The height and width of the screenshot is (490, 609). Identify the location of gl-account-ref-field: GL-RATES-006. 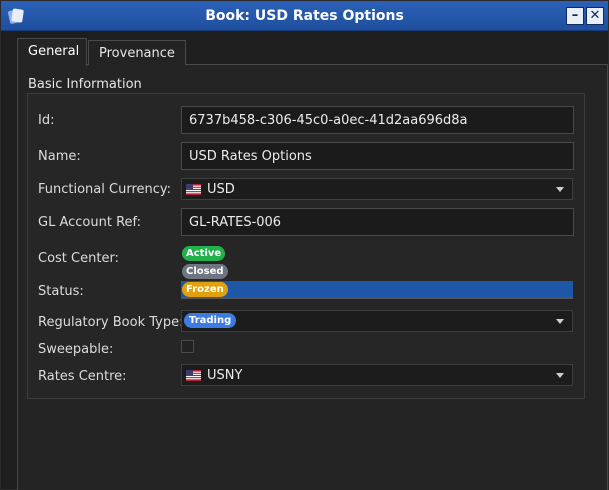
(377, 222).